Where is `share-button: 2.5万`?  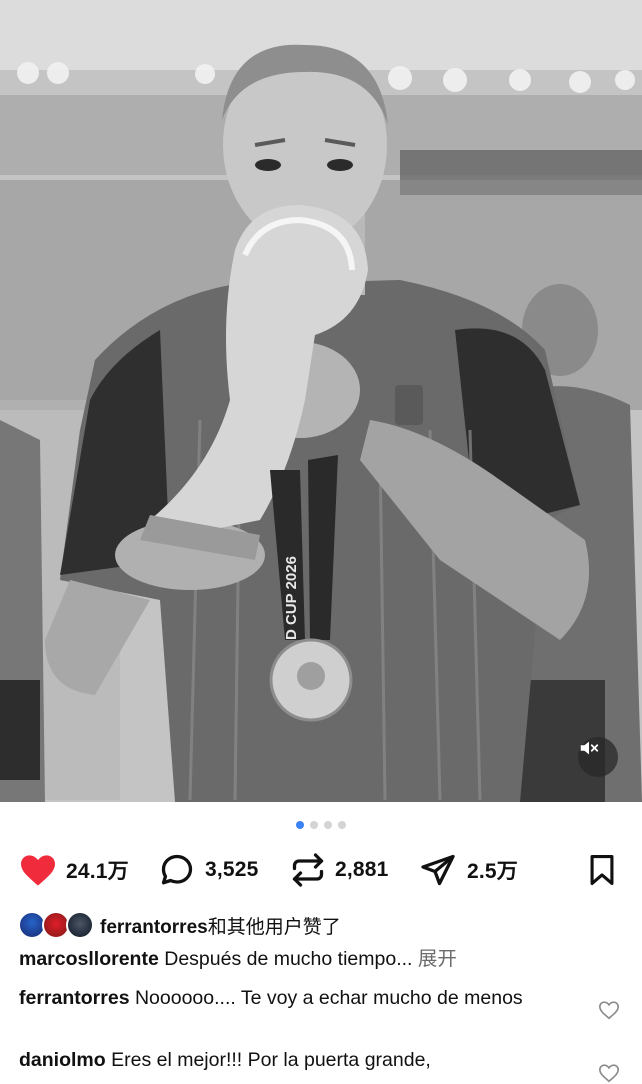 share-button: 2.5万 is located at coordinates (468, 870).